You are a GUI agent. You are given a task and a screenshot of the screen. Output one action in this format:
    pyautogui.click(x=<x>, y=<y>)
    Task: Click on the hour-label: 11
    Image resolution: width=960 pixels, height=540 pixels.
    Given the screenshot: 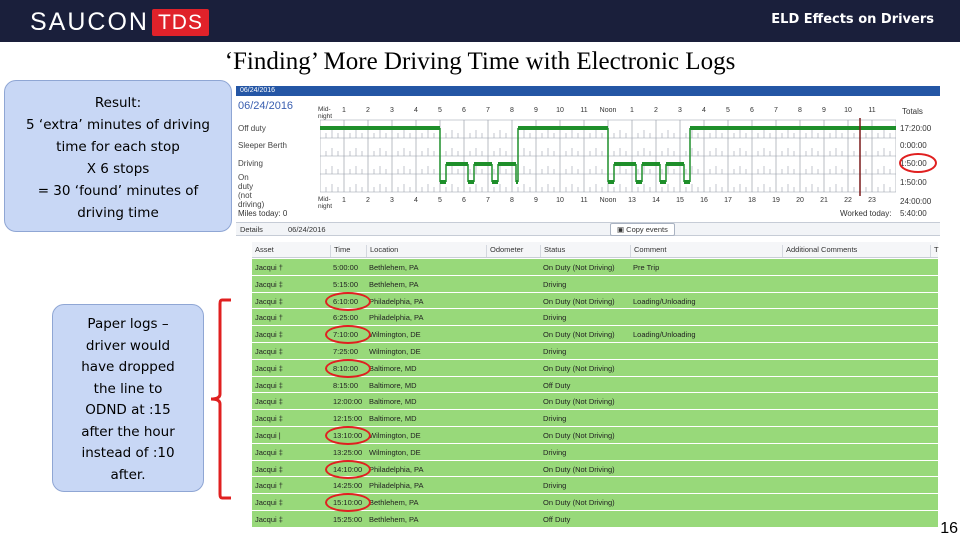 What is the action you would take?
    pyautogui.click(x=584, y=200)
    